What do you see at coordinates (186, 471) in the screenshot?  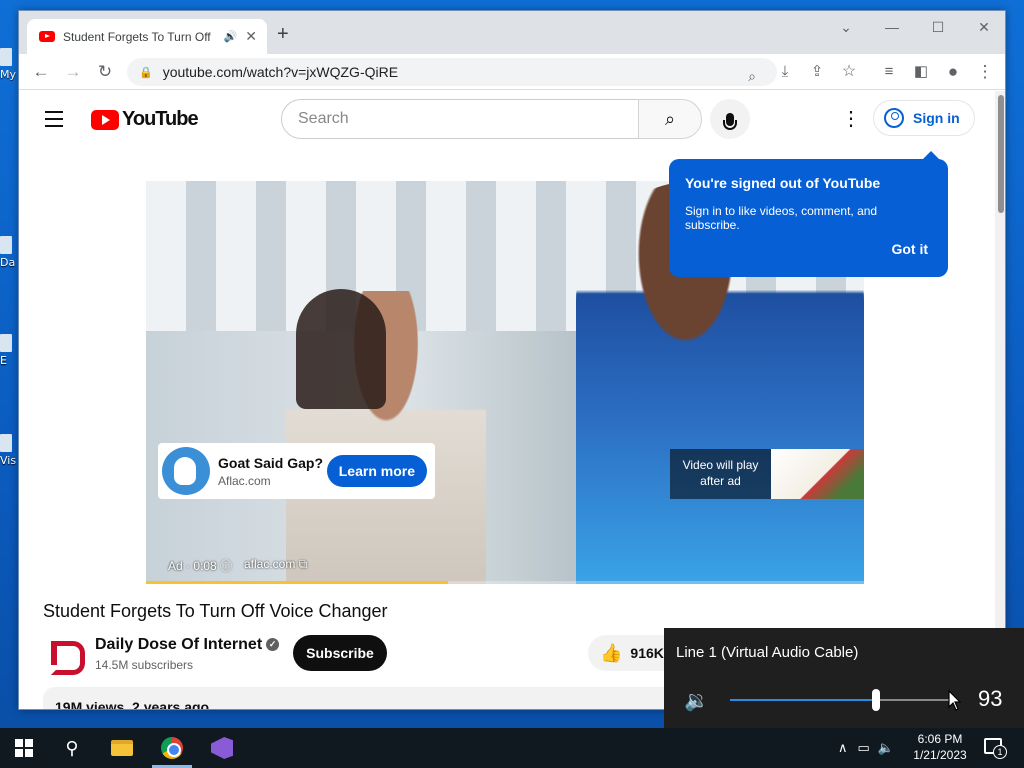 I see `aflac-duck-icon` at bounding box center [186, 471].